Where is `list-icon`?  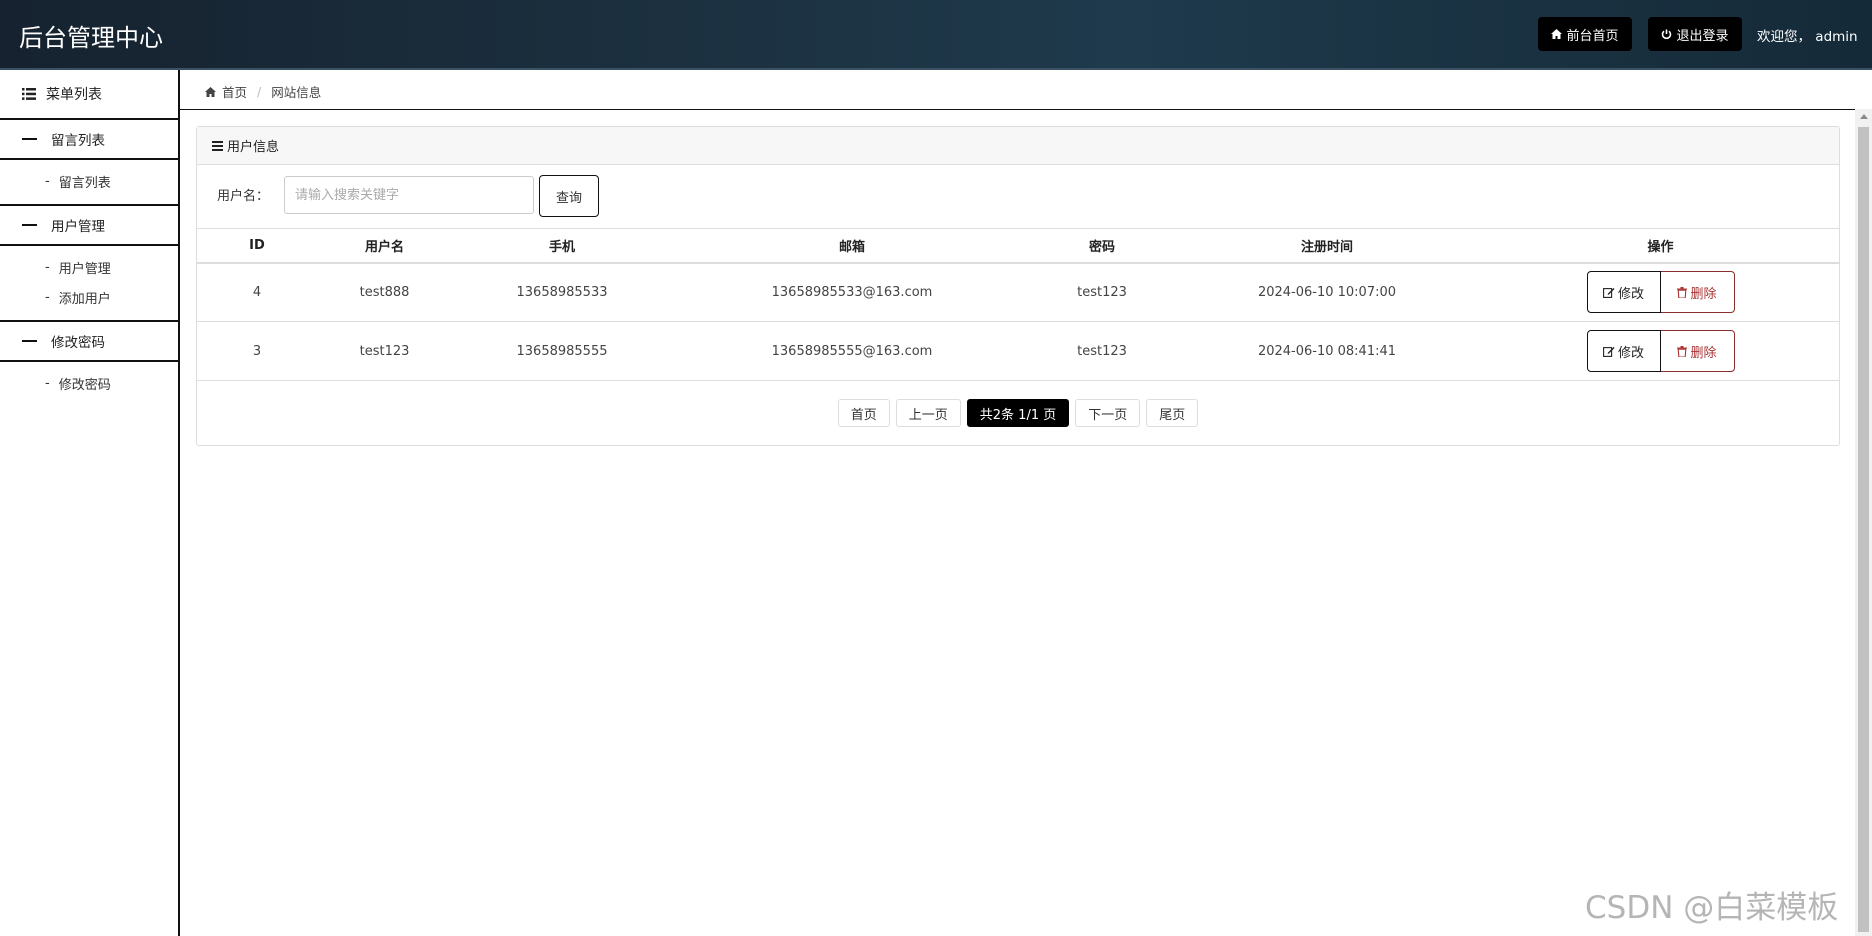
list-icon is located at coordinates (29, 94).